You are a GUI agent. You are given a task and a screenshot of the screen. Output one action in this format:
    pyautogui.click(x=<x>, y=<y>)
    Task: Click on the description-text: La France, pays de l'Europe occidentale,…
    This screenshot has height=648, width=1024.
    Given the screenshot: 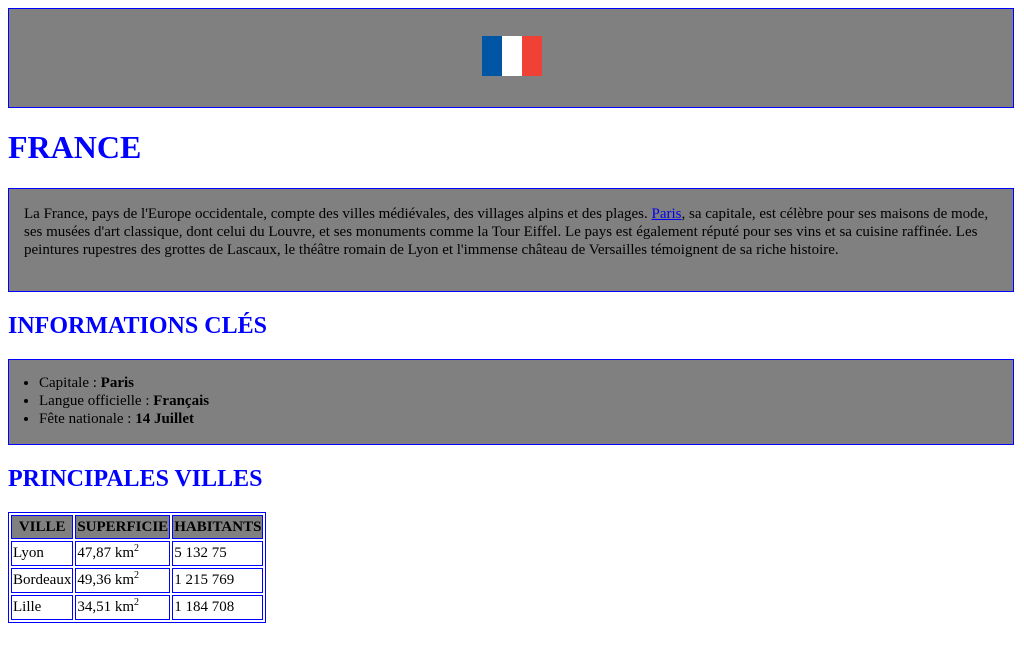 What is the action you would take?
    pyautogui.click(x=513, y=232)
    